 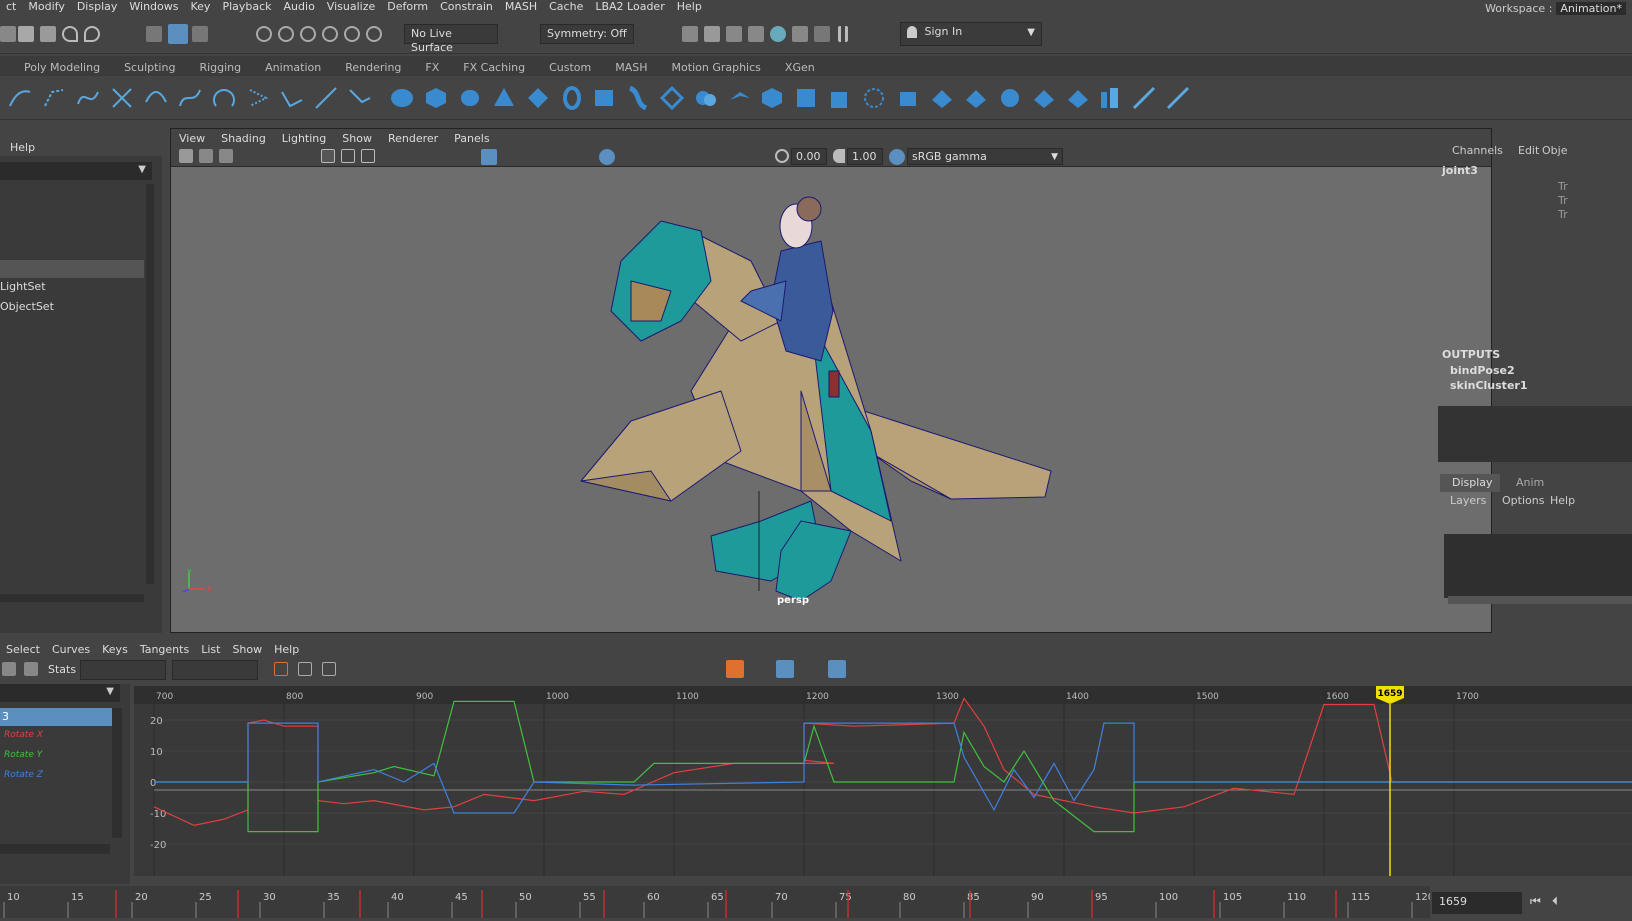 I want to click on cv-curve-icon, so click(x=20, y=98).